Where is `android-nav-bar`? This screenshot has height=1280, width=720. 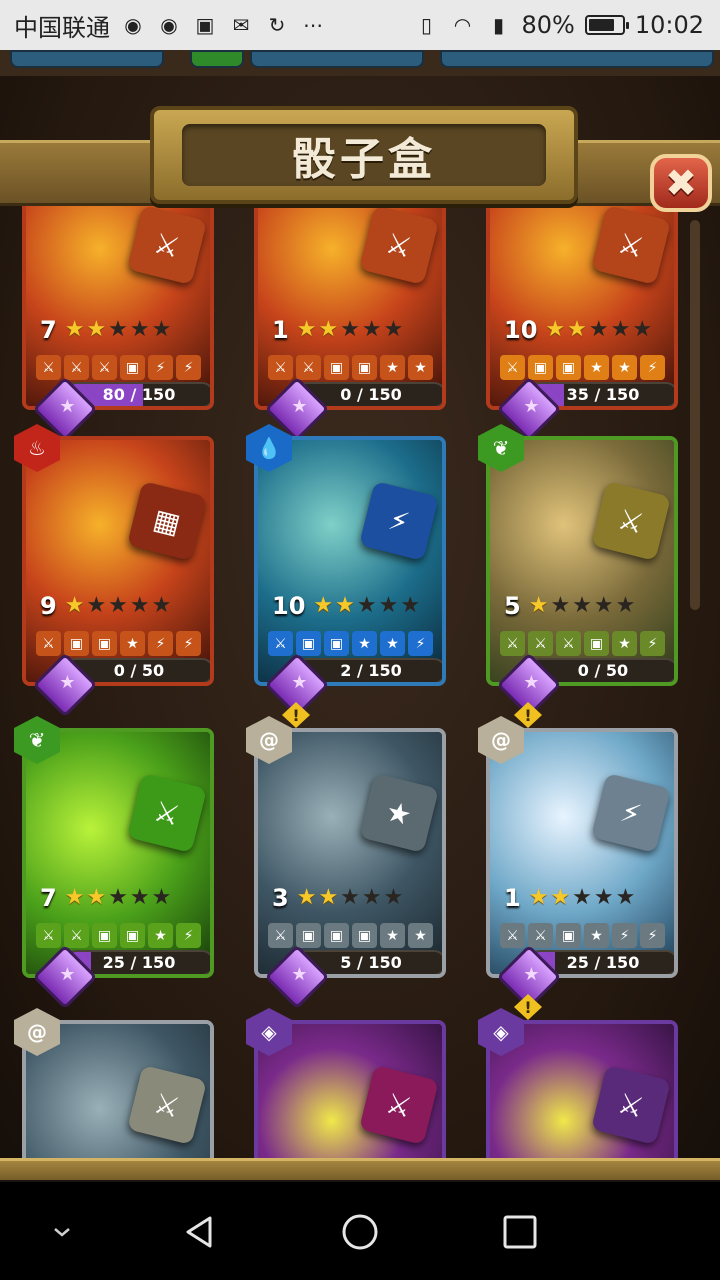
android-nav-bar is located at coordinates (360, 1231).